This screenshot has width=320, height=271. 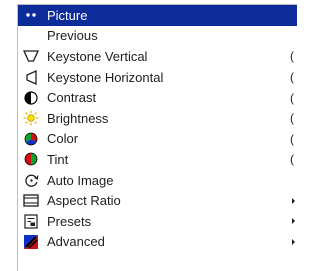 I want to click on menu-item-presets: Presets, so click(x=157, y=221).